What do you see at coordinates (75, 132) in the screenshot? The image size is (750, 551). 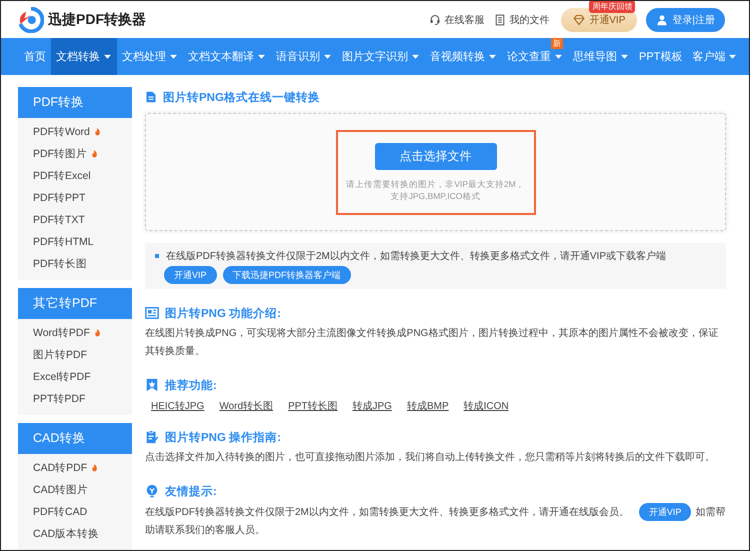 I see `sidebar-item: PDF转Word` at bounding box center [75, 132].